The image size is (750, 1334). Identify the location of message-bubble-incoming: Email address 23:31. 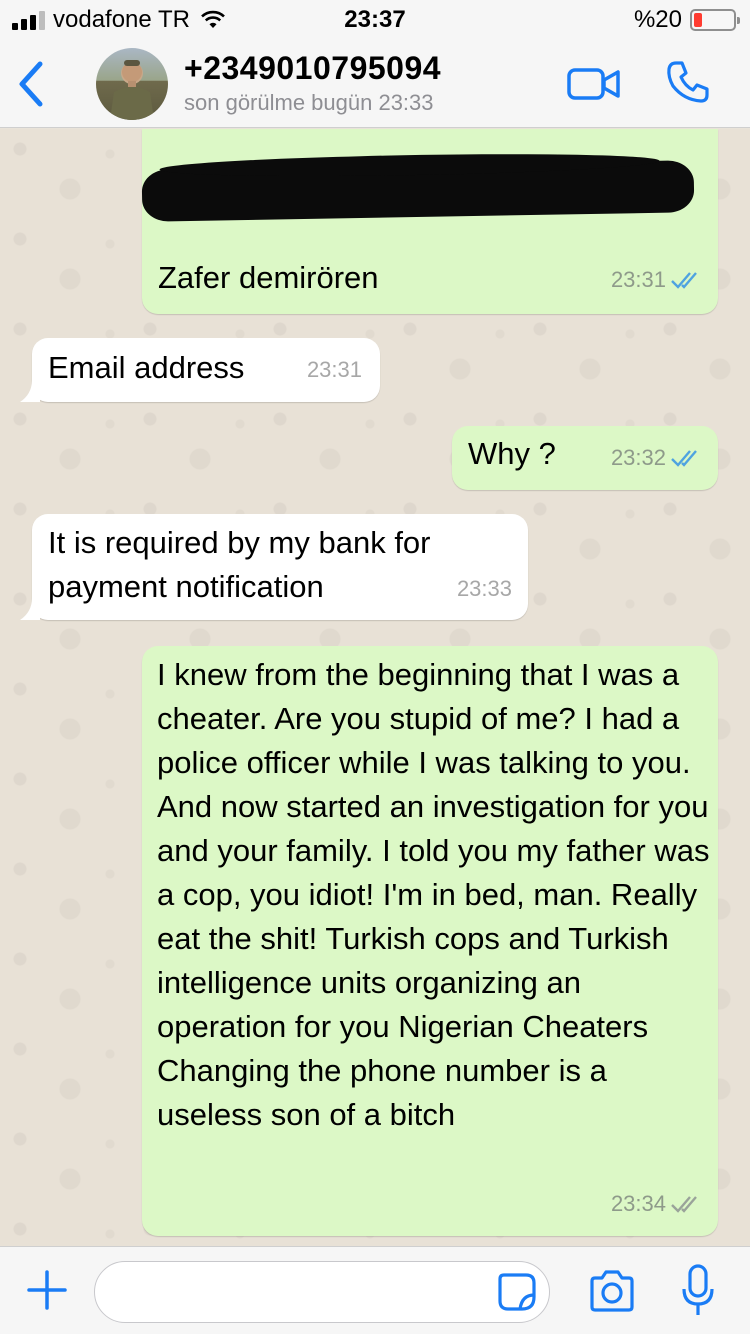
(200, 370).